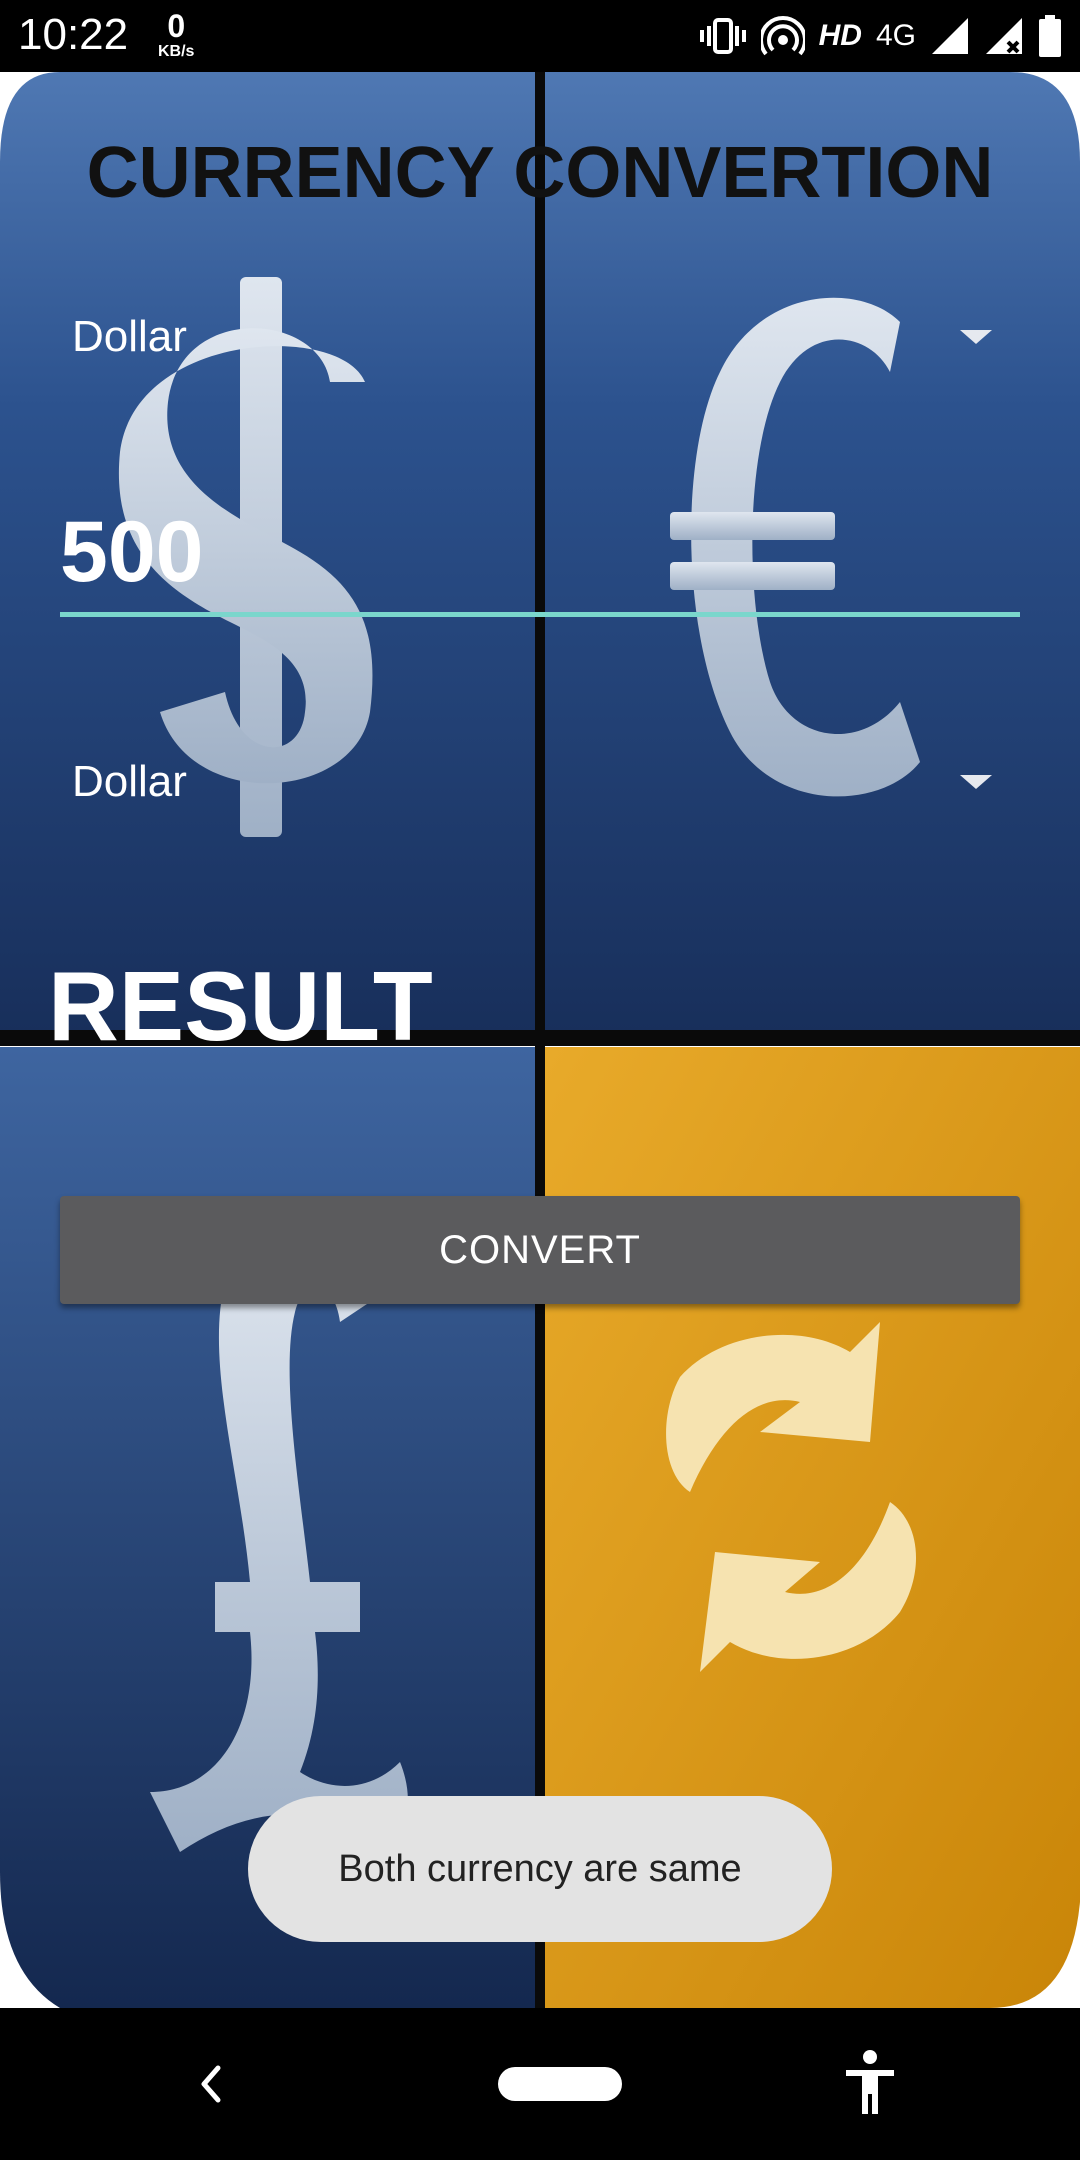 The height and width of the screenshot is (2160, 1080). What do you see at coordinates (840, 35) in the screenshot?
I see `hd-label: HD` at bounding box center [840, 35].